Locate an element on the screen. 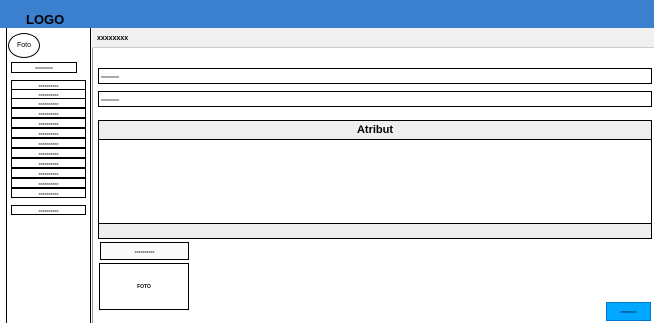 This screenshot has height=323, width=654. page-title: xxxxxxxx is located at coordinates (113, 38).